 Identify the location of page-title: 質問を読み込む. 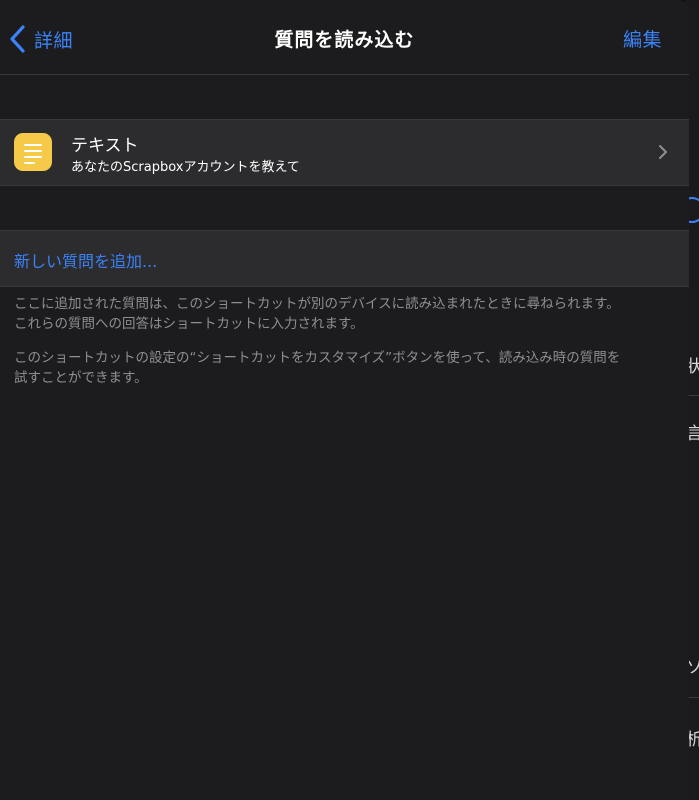
(344, 40).